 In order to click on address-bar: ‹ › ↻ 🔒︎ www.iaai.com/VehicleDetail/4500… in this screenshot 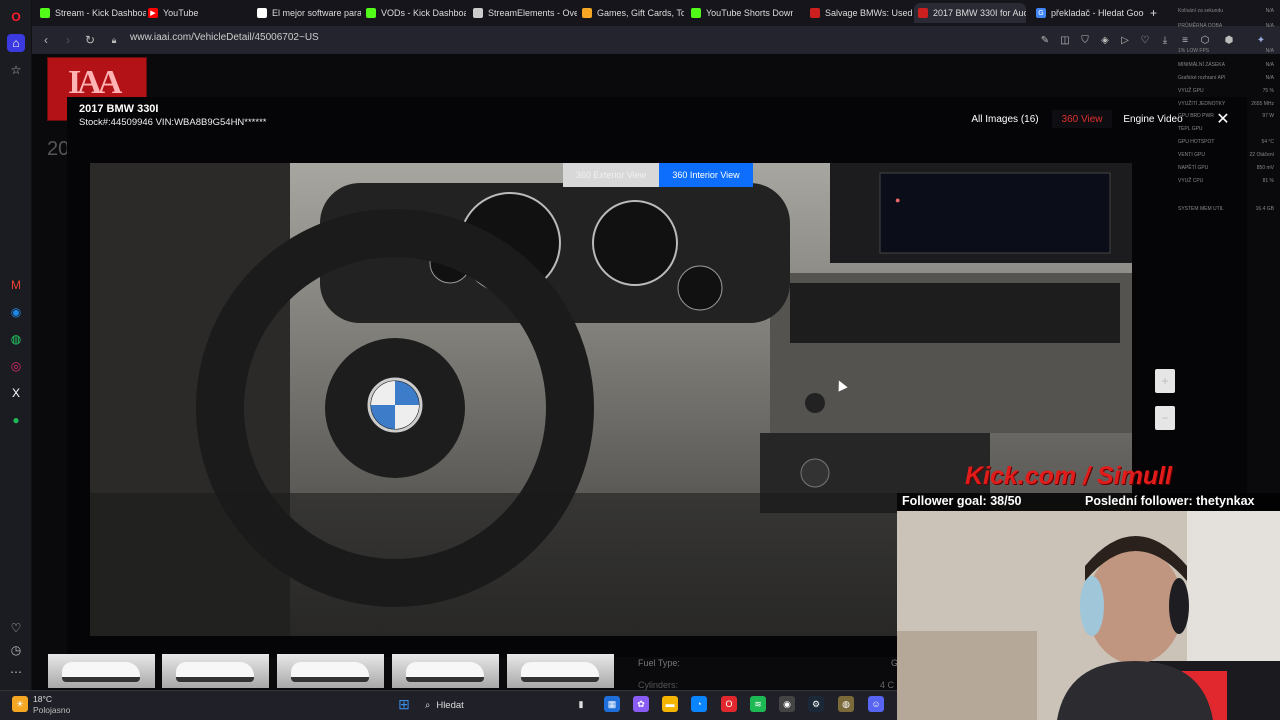, I will do `click(656, 40)`.